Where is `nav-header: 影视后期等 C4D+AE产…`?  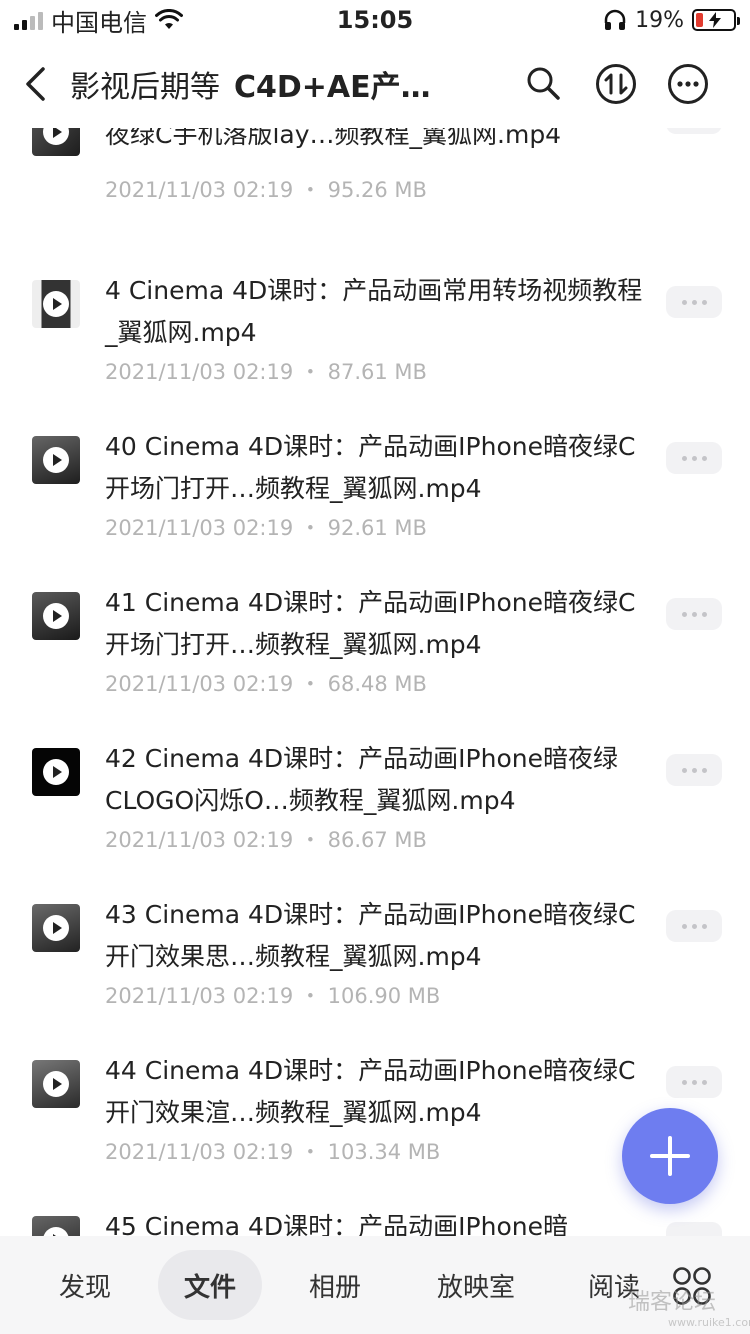
nav-header: 影视后期等 C4D+AE产… is located at coordinates (375, 84).